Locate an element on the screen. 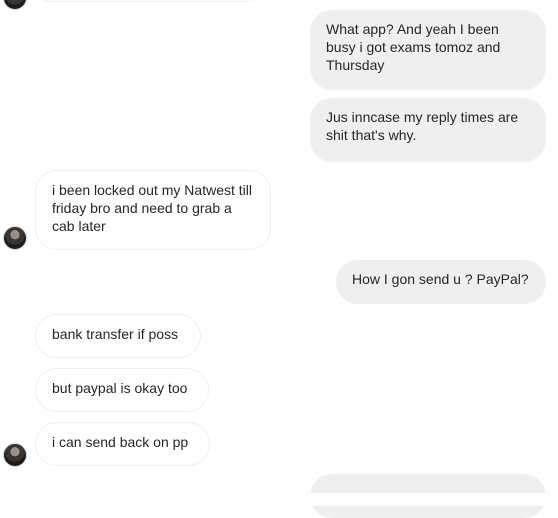 This screenshot has height=518, width=558. message-text: i can send back on pp is located at coordinates (120, 442).